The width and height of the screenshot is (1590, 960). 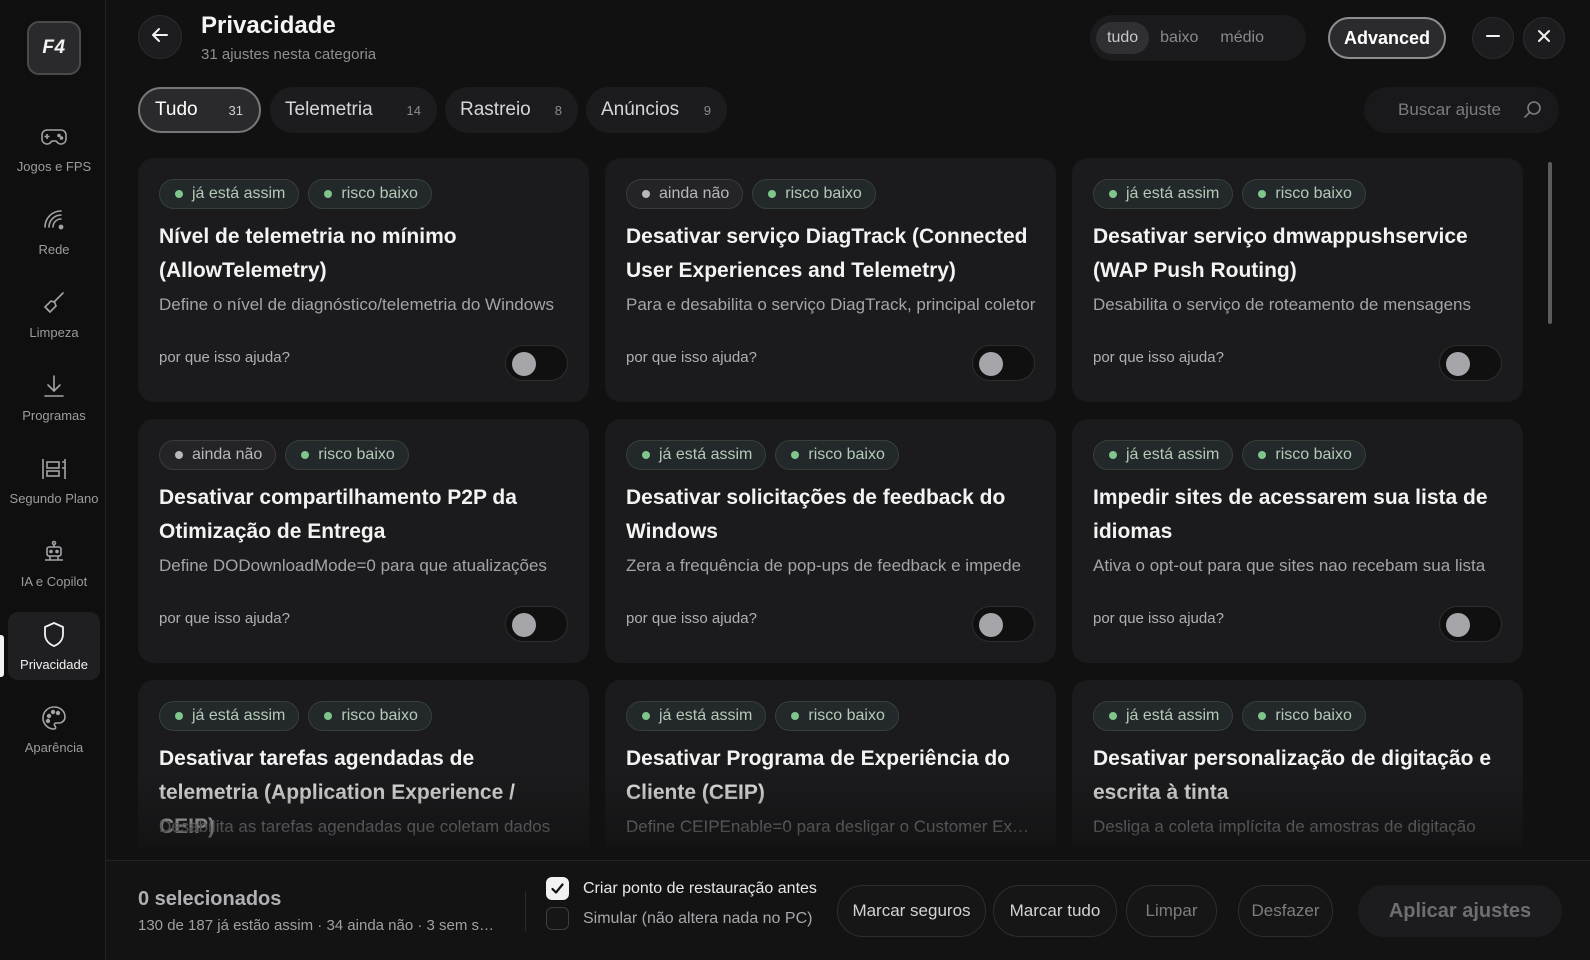 I want to click on tab-count: 9, so click(x=707, y=110).